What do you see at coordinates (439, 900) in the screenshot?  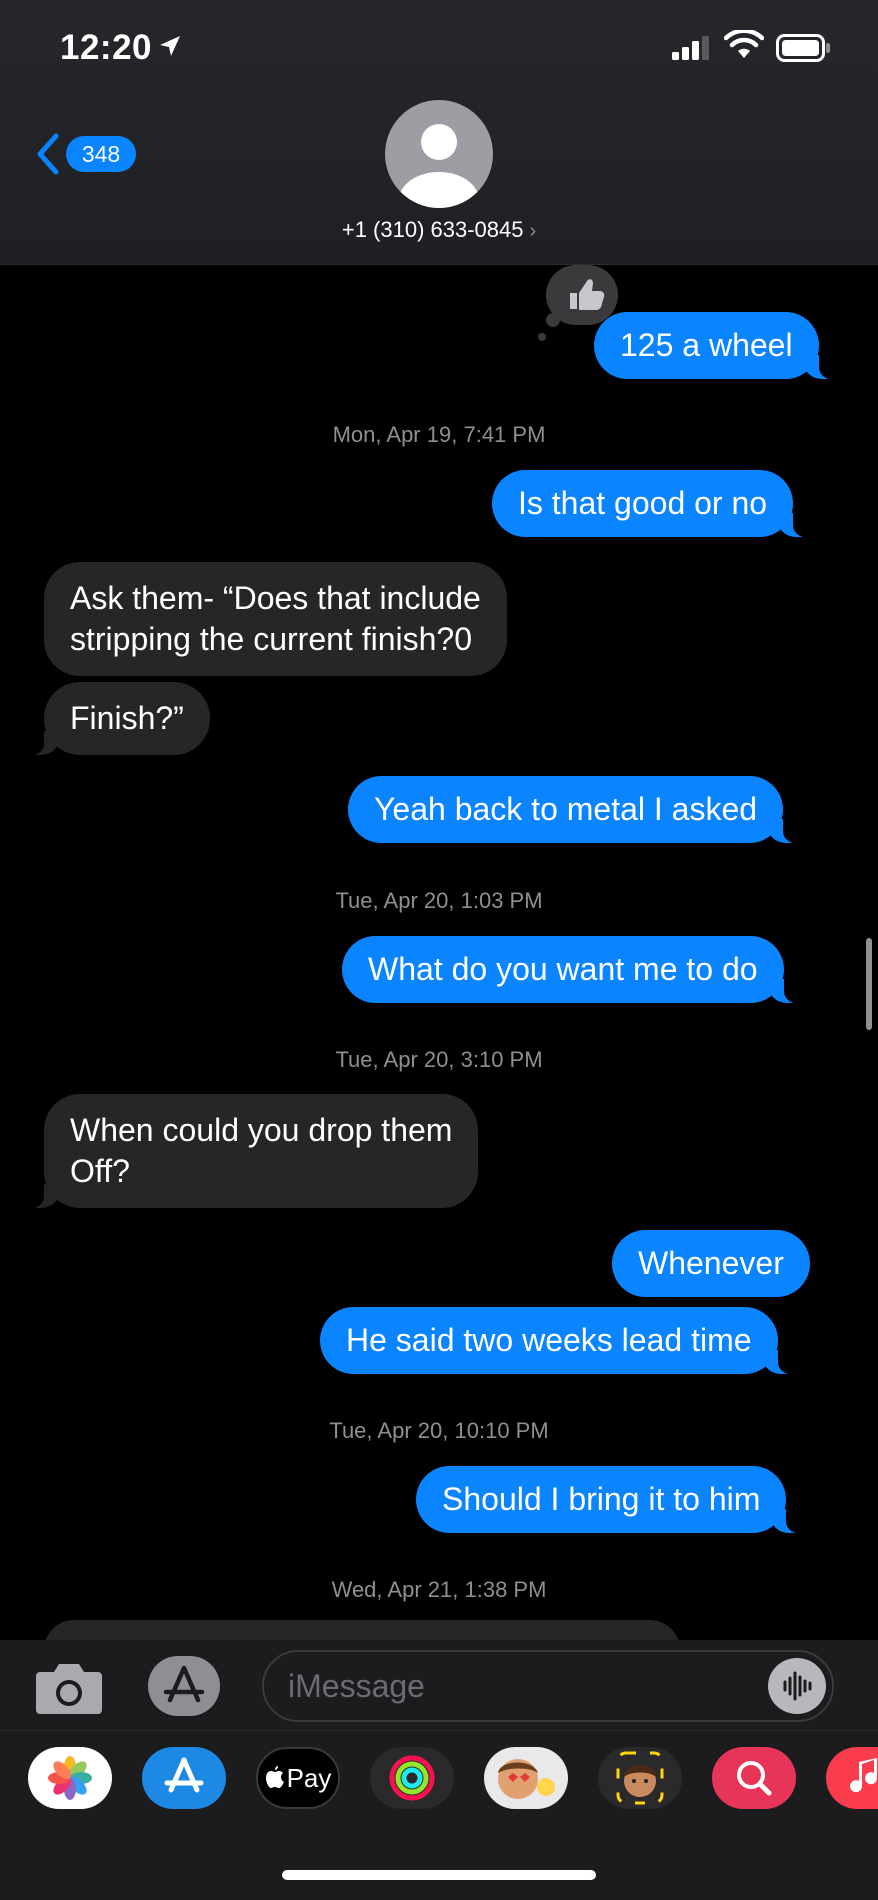 I see `timestamp: Tue, Apr 20, 1:03 PM` at bounding box center [439, 900].